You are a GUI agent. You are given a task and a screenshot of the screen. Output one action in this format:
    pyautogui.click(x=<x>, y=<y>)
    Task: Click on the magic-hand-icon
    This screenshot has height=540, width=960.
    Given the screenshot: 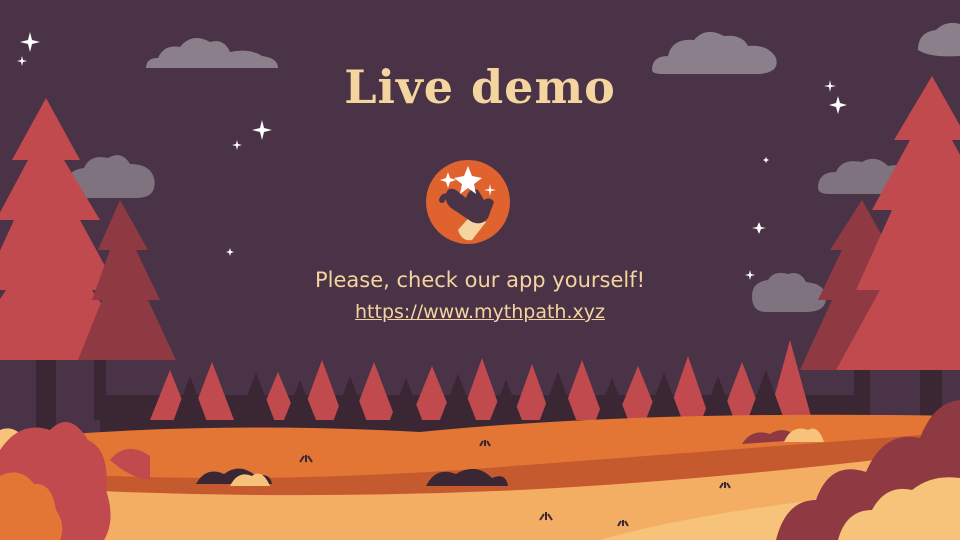 What is the action you would take?
    pyautogui.click(x=468, y=202)
    